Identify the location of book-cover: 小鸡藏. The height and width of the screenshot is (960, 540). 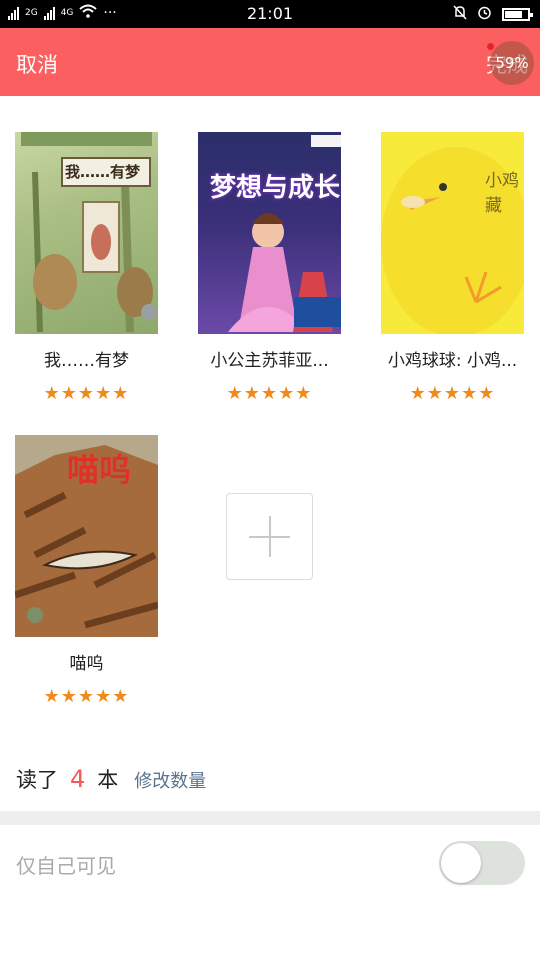
(452, 233).